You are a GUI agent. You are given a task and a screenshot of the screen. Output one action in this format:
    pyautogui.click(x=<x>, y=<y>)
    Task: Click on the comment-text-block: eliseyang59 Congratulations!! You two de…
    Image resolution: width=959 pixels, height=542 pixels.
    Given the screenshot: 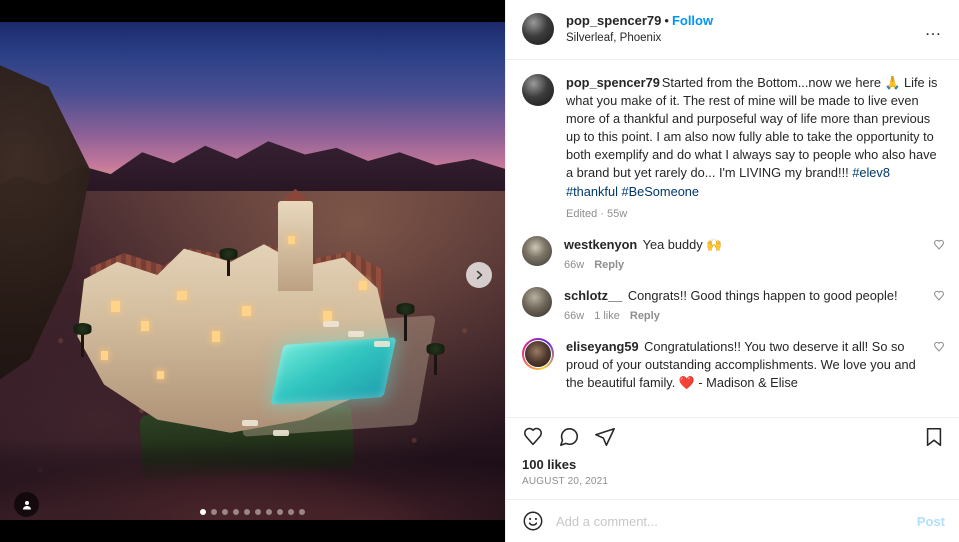 What is the action you would take?
    pyautogui.click(x=745, y=365)
    